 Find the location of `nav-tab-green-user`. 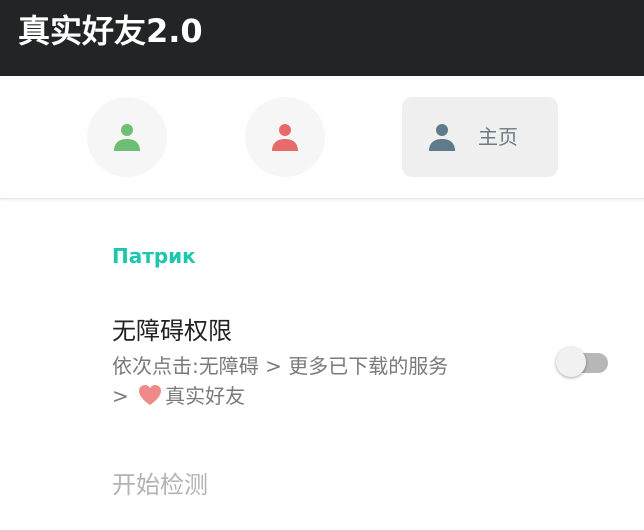

nav-tab-green-user is located at coordinates (127, 137).